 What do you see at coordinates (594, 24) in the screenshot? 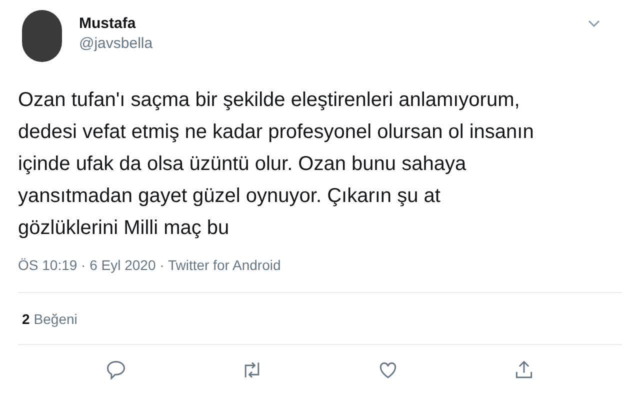
I see `chevron-down-icon` at bounding box center [594, 24].